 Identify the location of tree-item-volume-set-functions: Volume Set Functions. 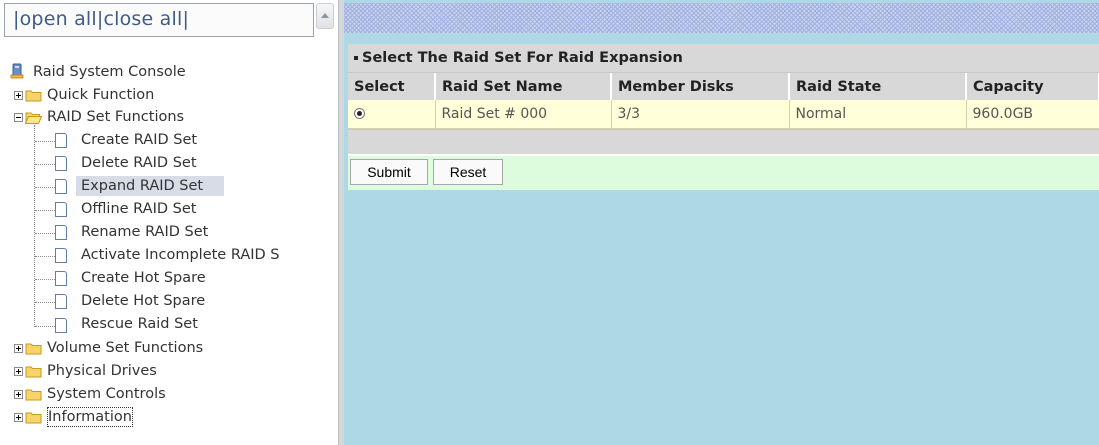
(125, 348).